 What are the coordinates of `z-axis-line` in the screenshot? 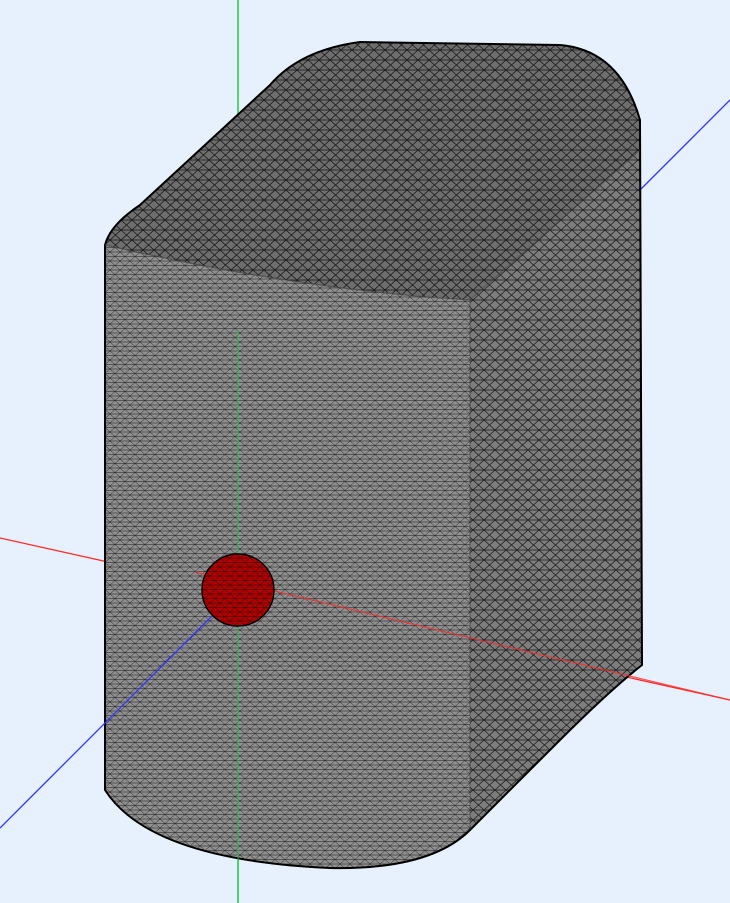 It's located at (684, 145).